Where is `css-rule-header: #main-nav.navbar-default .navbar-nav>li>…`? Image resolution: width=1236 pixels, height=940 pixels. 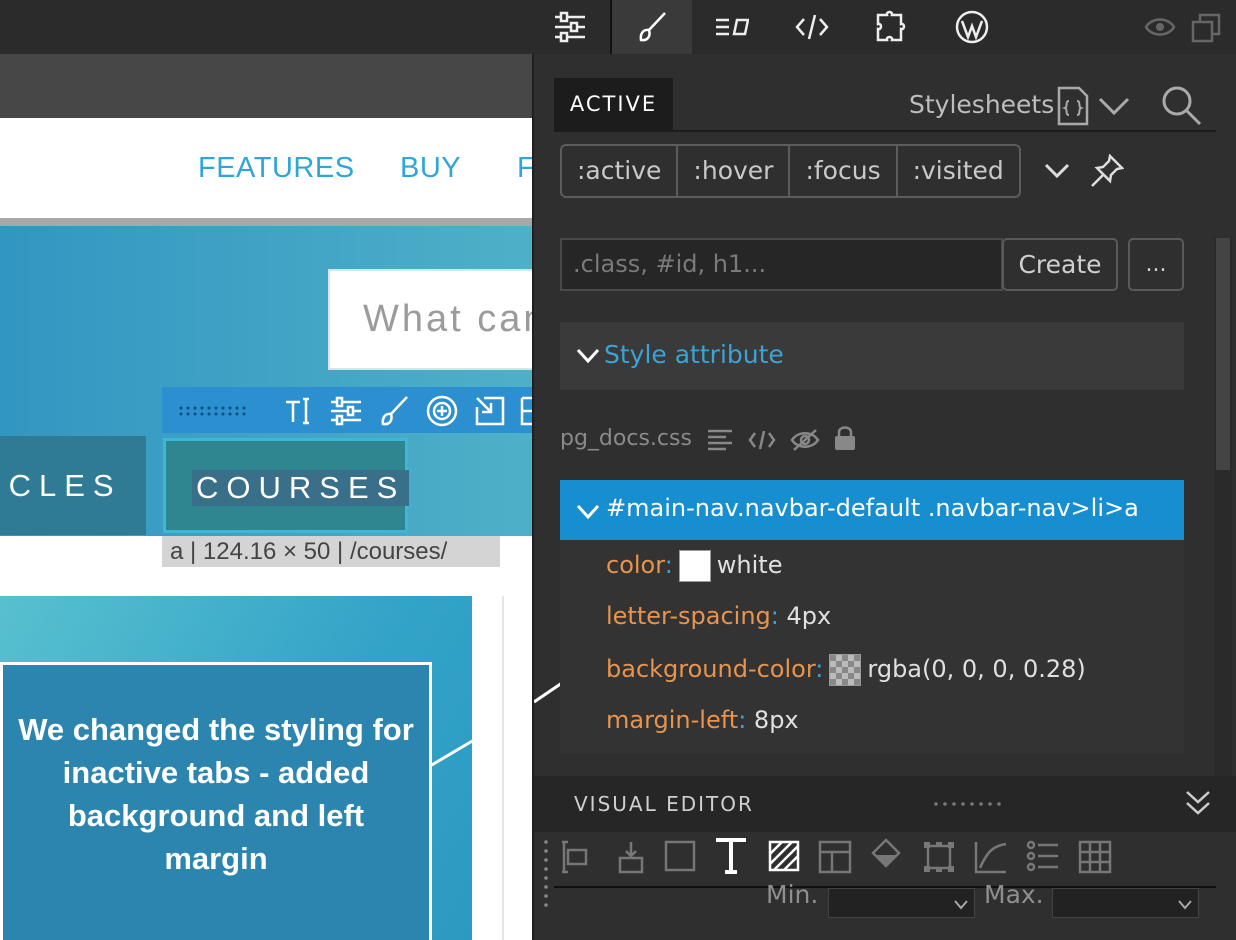
css-rule-header: #main-nav.navbar-default .navbar-nav>li>… is located at coordinates (872, 510).